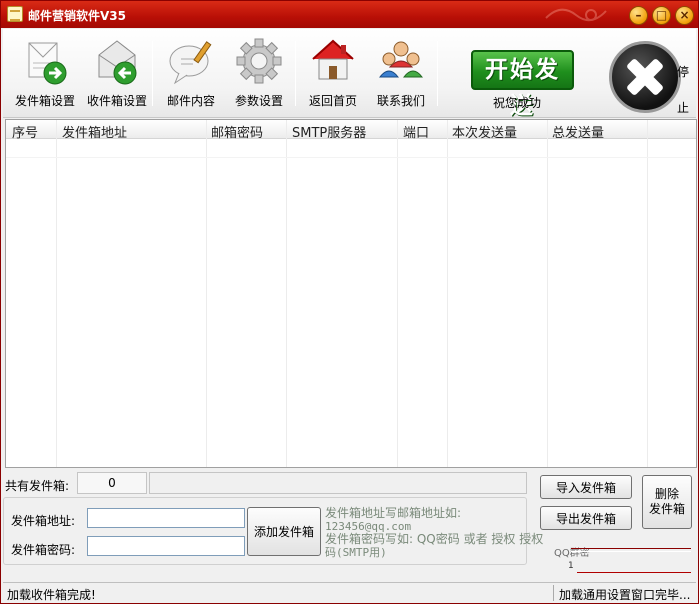 This screenshot has height=604, width=699. I want to click on add-outbox-button: 添加发件箱, so click(284, 531).